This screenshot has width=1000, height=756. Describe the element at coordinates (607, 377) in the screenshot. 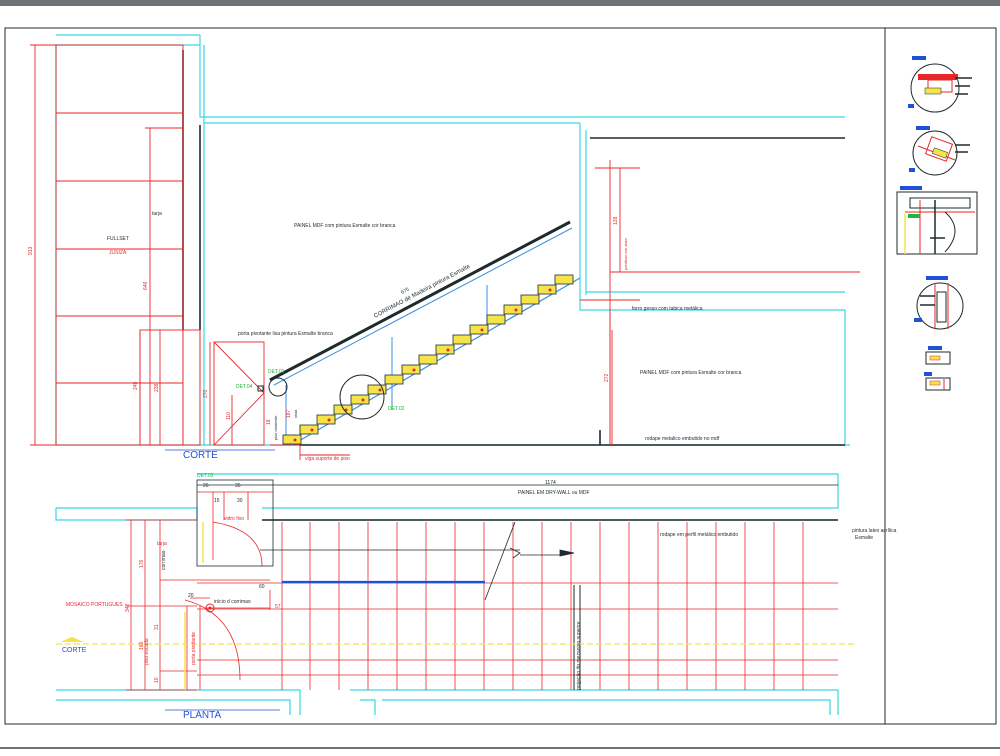

I see `dim-272: 272` at that location.